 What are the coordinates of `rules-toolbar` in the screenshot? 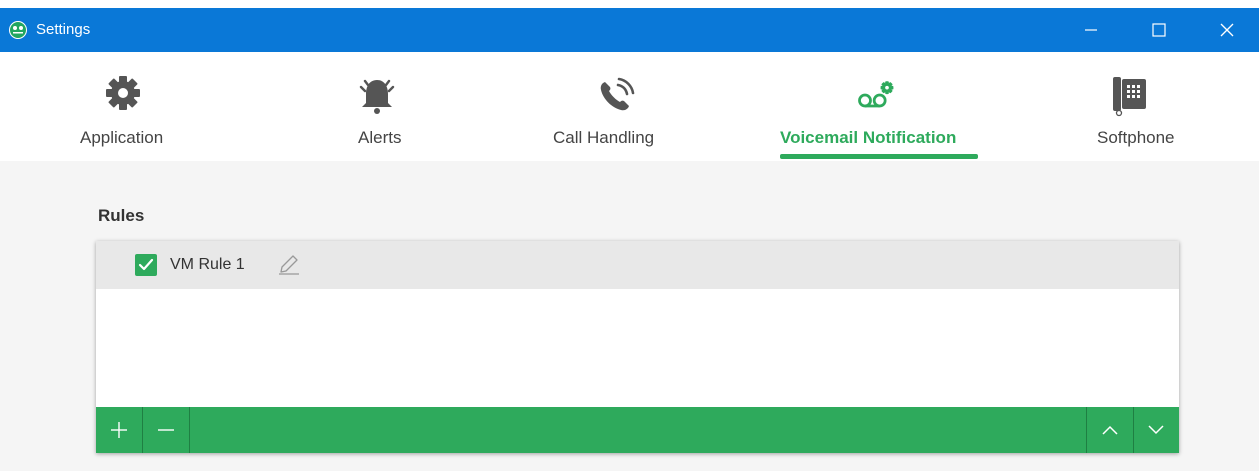 It's located at (637, 430).